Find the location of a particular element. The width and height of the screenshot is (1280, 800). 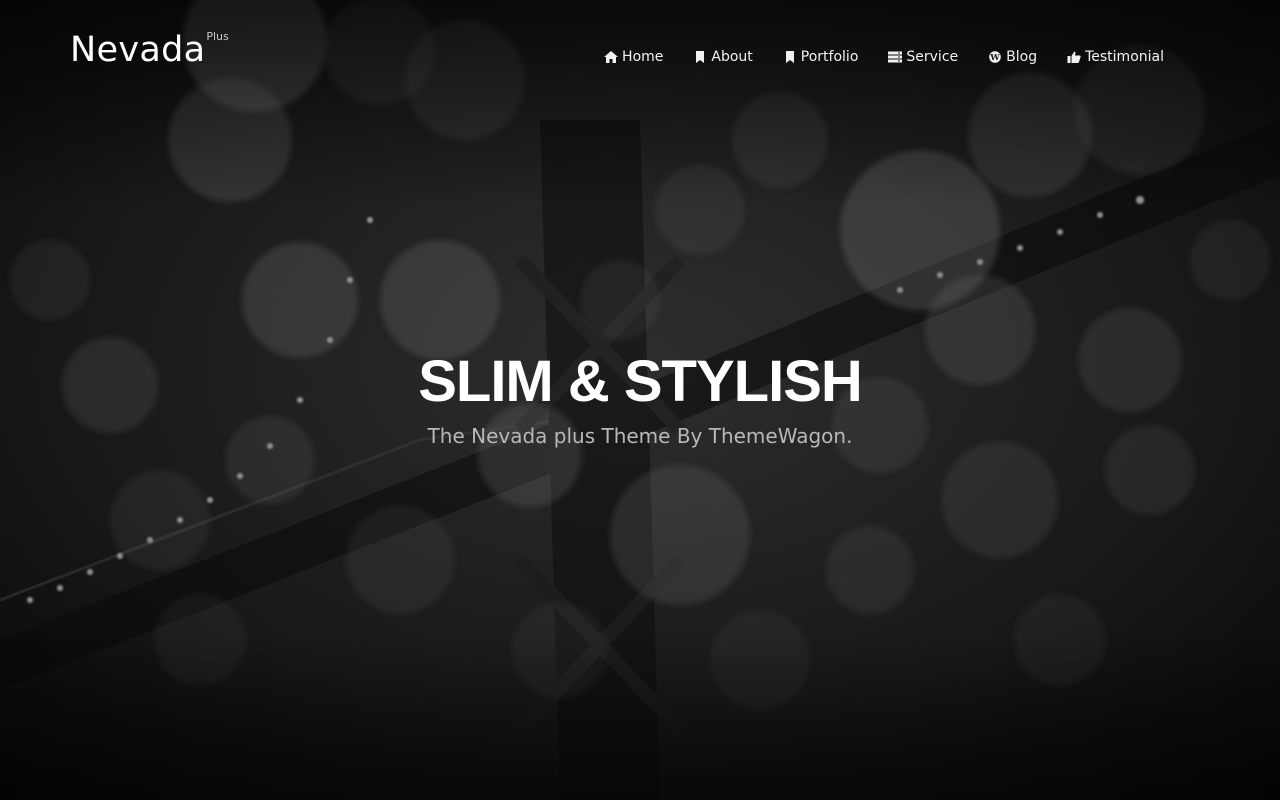

hero-title: SLIM & STYLISH is located at coordinates (640, 381).